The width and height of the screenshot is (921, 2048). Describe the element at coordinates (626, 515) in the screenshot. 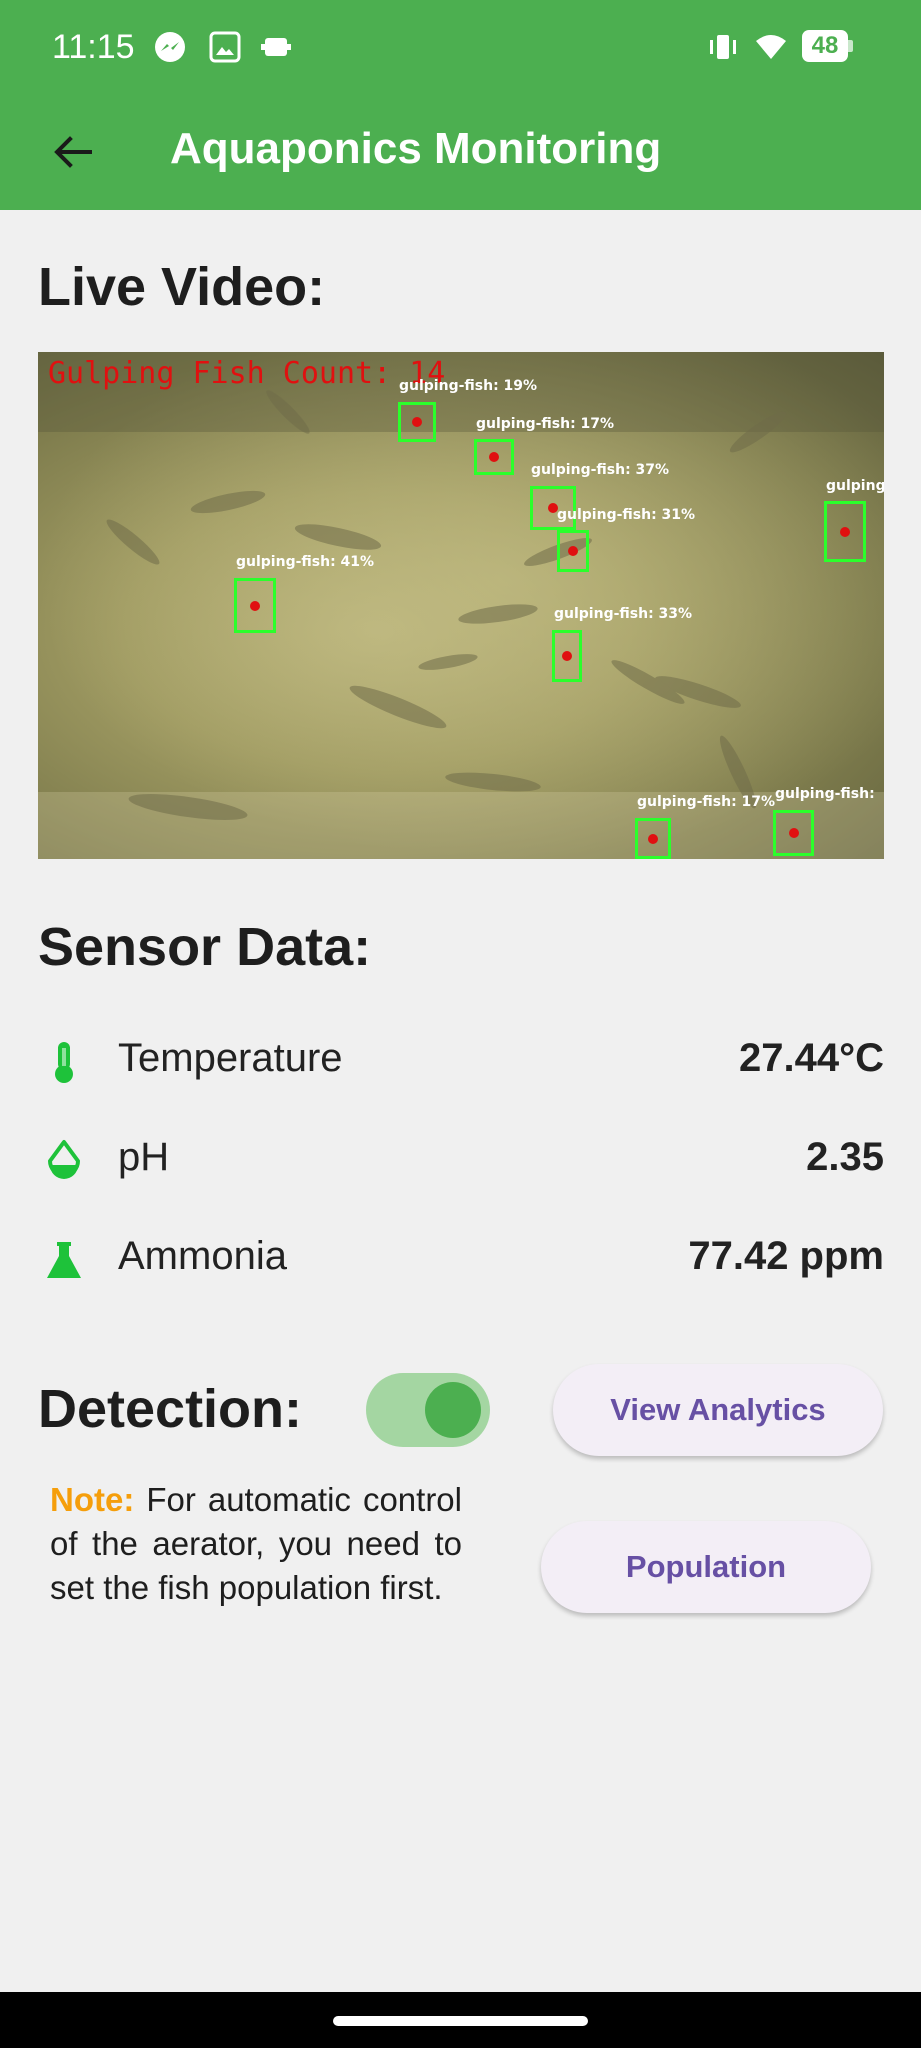

I see `detection-label: gulping-fish: 31%` at that location.